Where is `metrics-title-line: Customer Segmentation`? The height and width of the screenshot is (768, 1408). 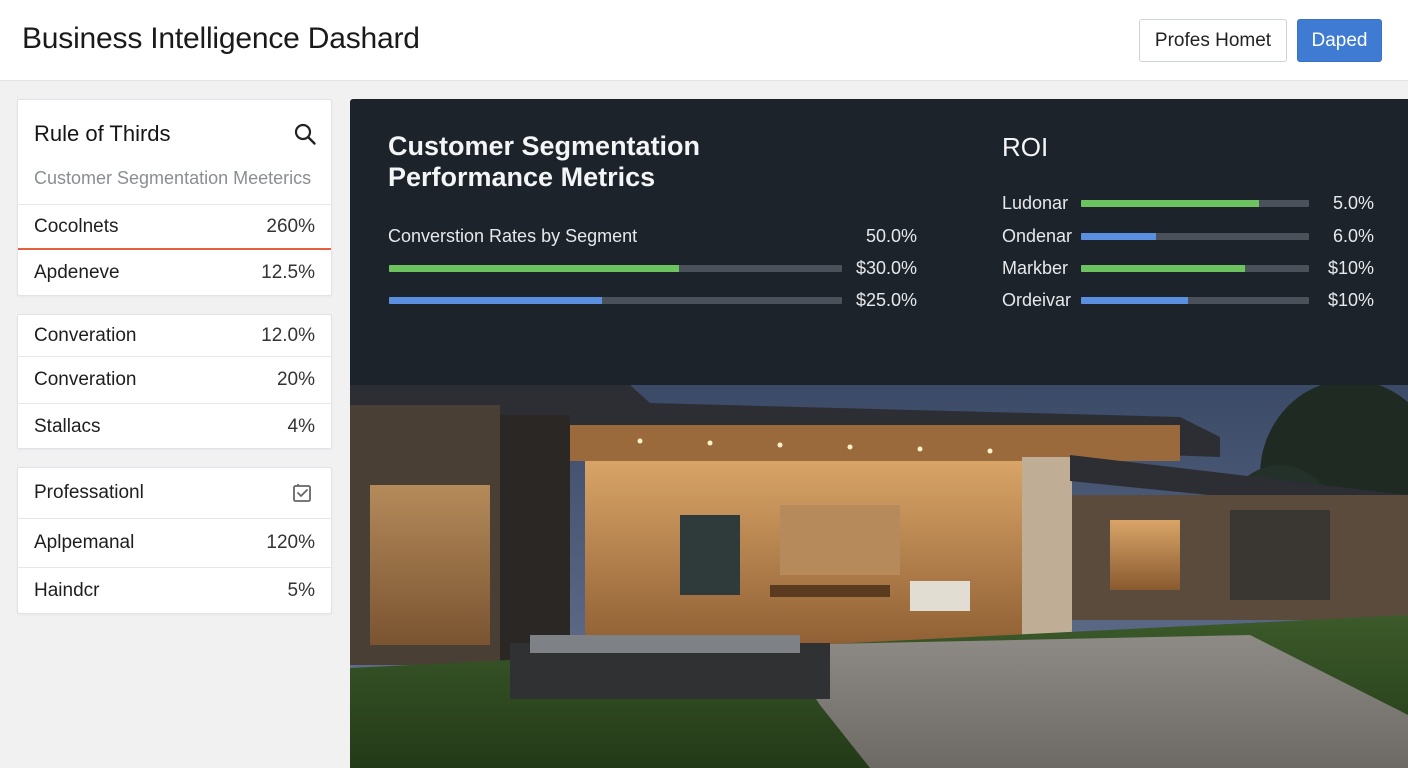
metrics-title-line: Customer Segmentation is located at coordinates (544, 146).